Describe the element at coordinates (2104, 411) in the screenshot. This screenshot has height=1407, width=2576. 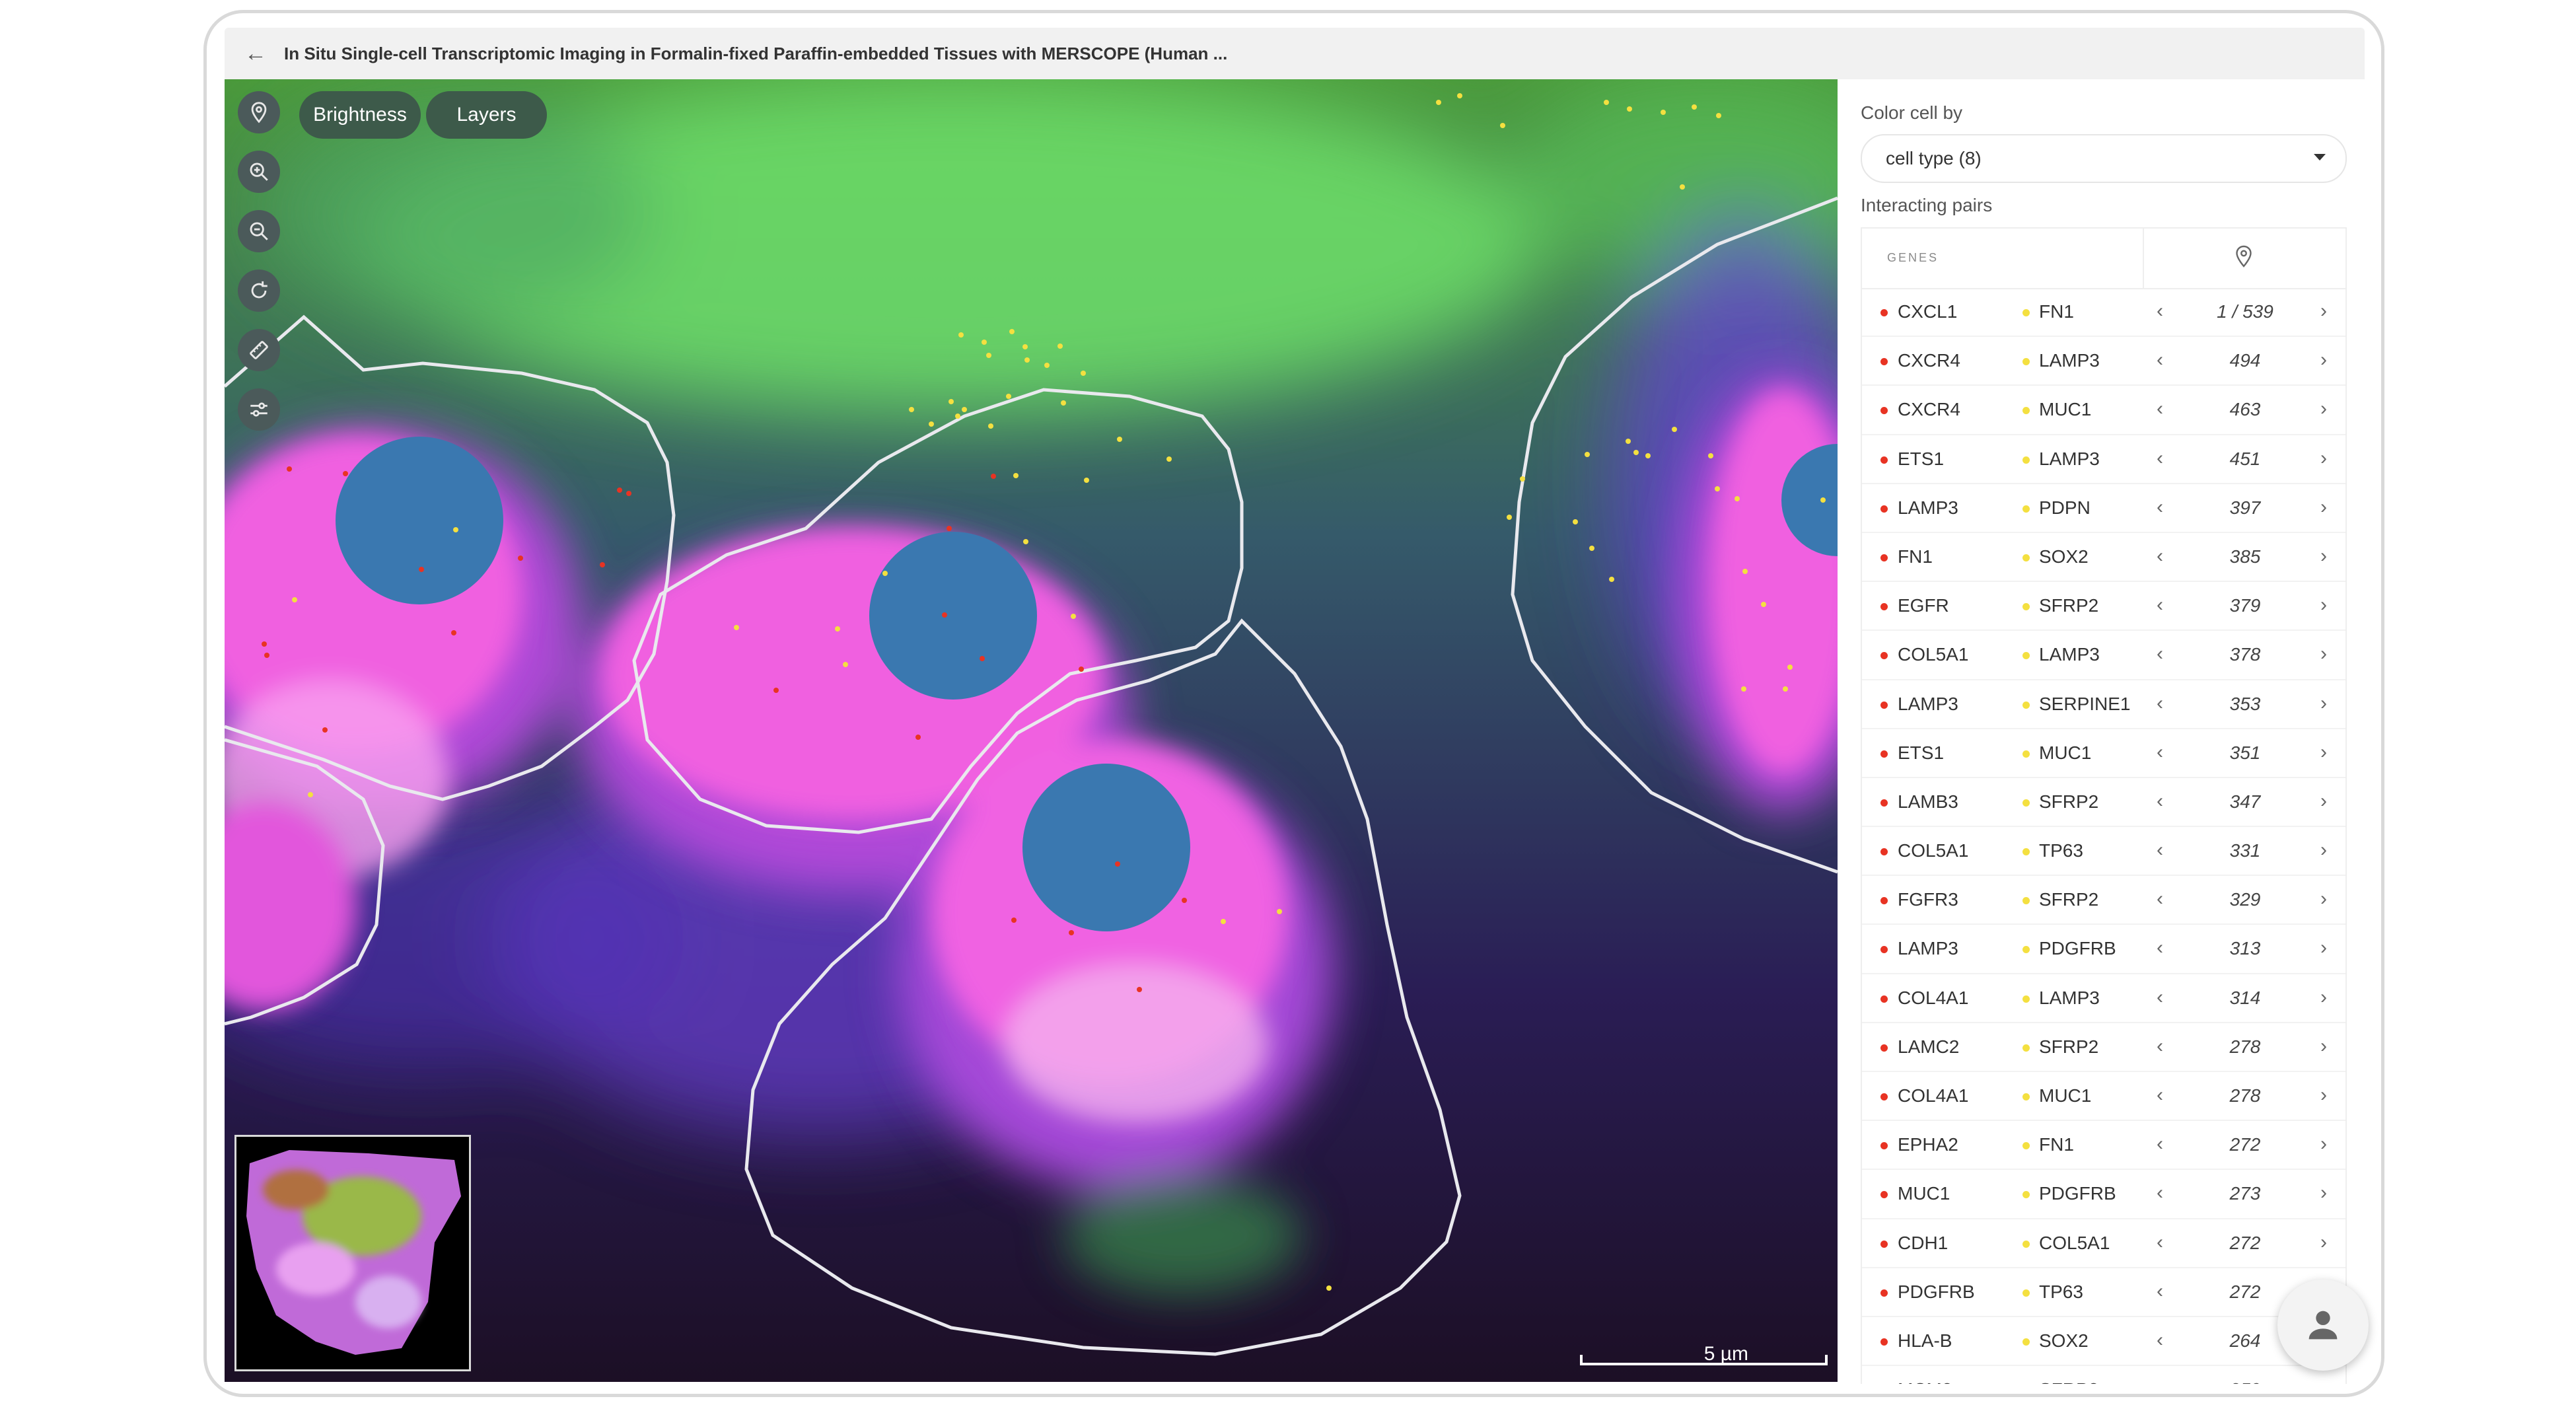
I see `table-row: CXCR4 MUC1 ‹ 463 ›` at that location.